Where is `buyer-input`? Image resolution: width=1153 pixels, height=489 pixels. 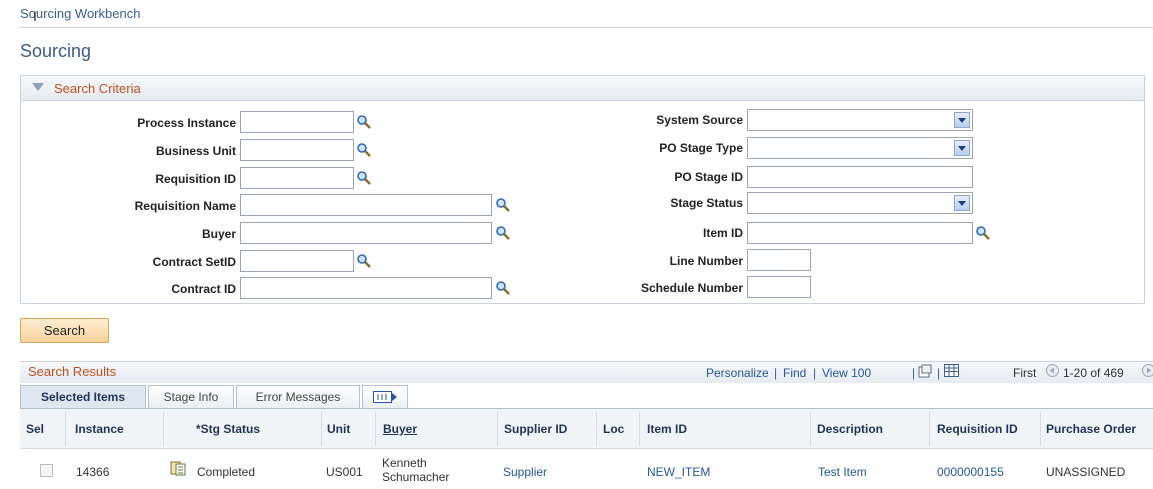 buyer-input is located at coordinates (366, 233).